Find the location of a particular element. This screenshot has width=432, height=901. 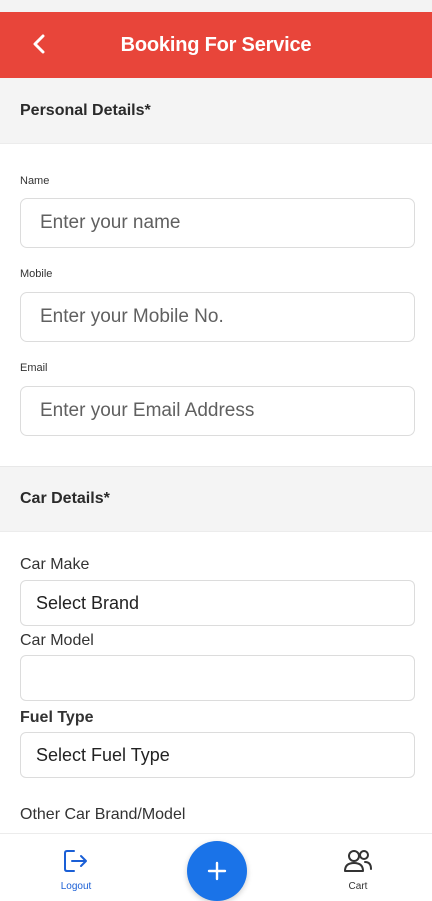

name-label: Name is located at coordinates (35, 181).